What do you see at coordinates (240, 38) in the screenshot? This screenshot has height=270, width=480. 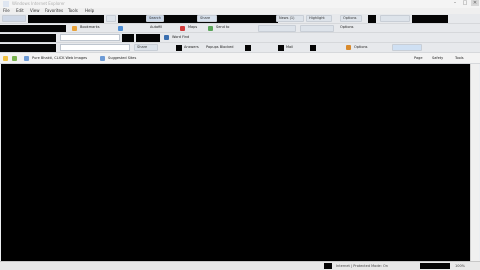 I see `toolbar-row-3: Word Find` at bounding box center [240, 38].